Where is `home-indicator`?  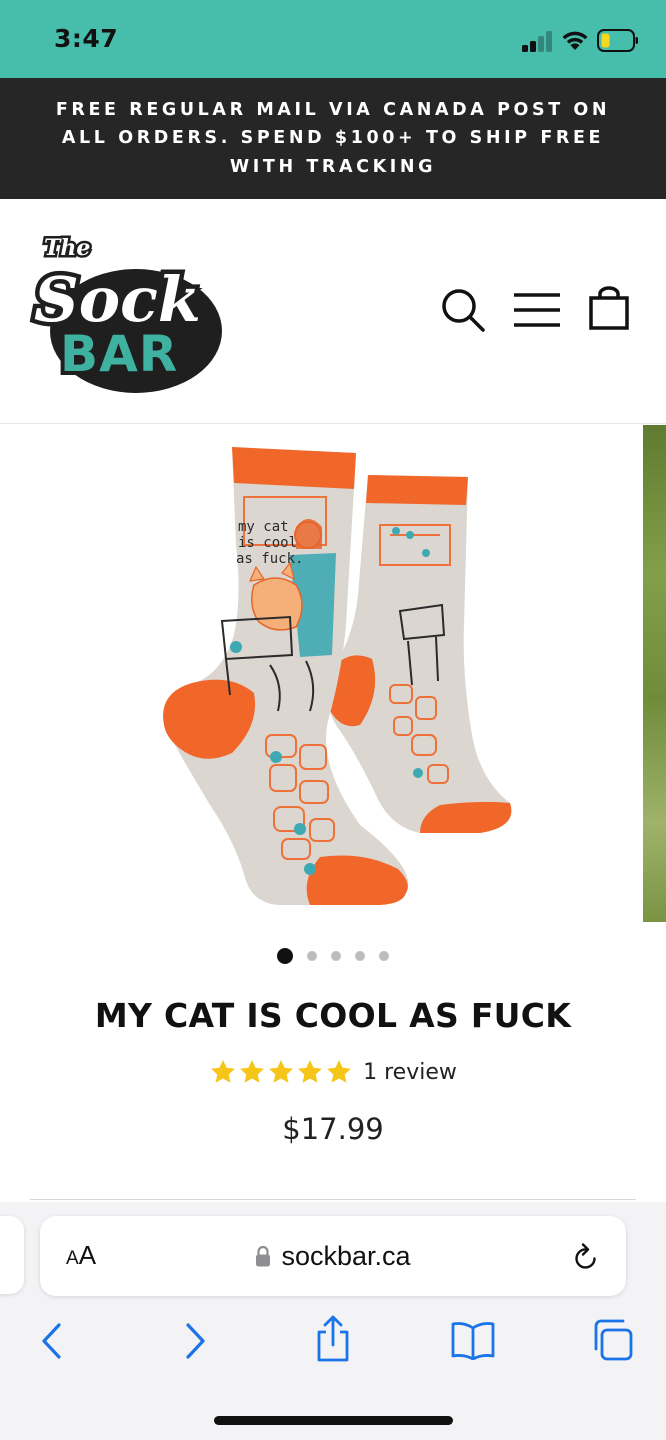 home-indicator is located at coordinates (333, 1420).